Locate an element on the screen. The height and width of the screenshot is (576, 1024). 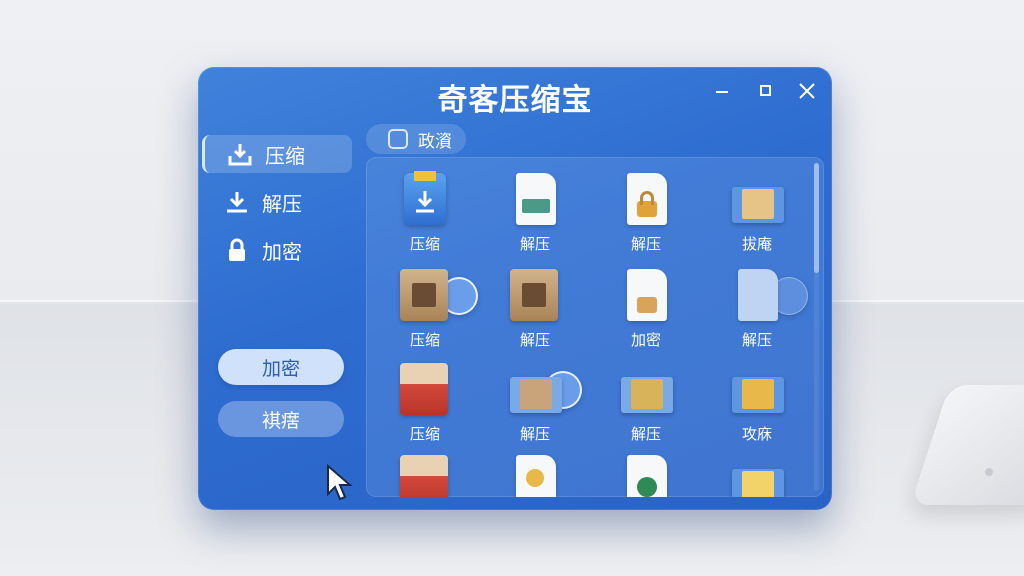
document-tray-icon is located at coordinates (535, 201).